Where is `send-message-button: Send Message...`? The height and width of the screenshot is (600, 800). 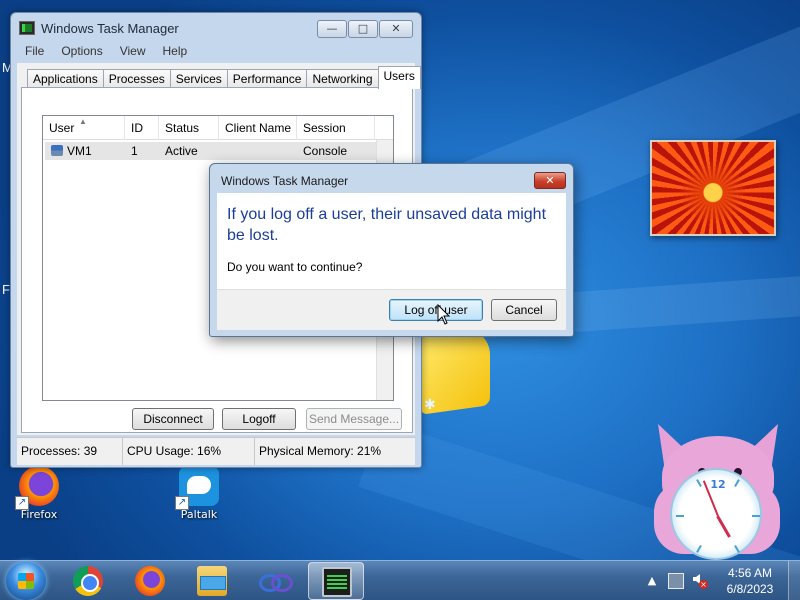 send-message-button: Send Message... is located at coordinates (354, 419).